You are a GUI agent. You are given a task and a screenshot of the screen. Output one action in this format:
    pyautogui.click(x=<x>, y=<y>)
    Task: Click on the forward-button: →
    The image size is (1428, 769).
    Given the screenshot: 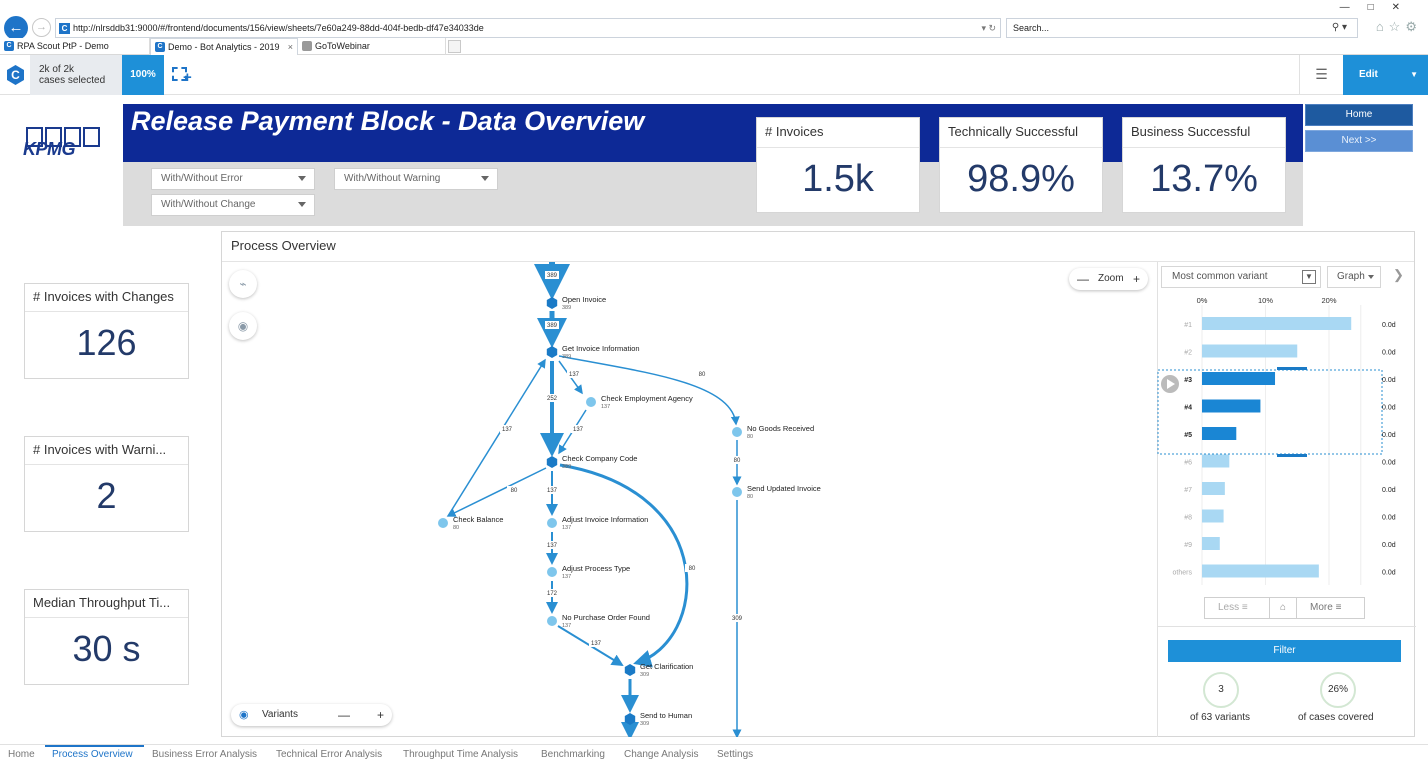 What is the action you would take?
    pyautogui.click(x=41, y=27)
    